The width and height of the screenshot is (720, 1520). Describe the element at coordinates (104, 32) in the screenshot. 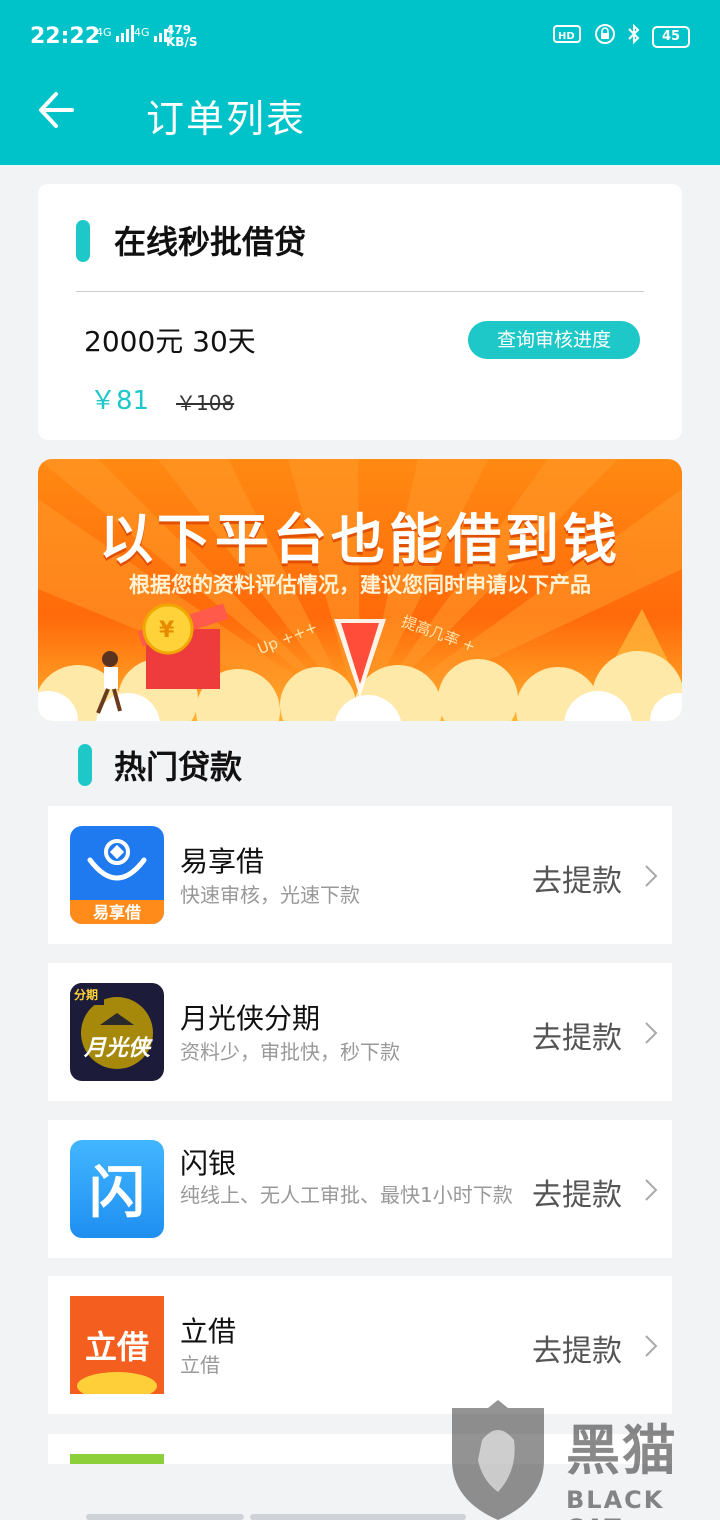

I see `signal-1-label: 4G` at that location.